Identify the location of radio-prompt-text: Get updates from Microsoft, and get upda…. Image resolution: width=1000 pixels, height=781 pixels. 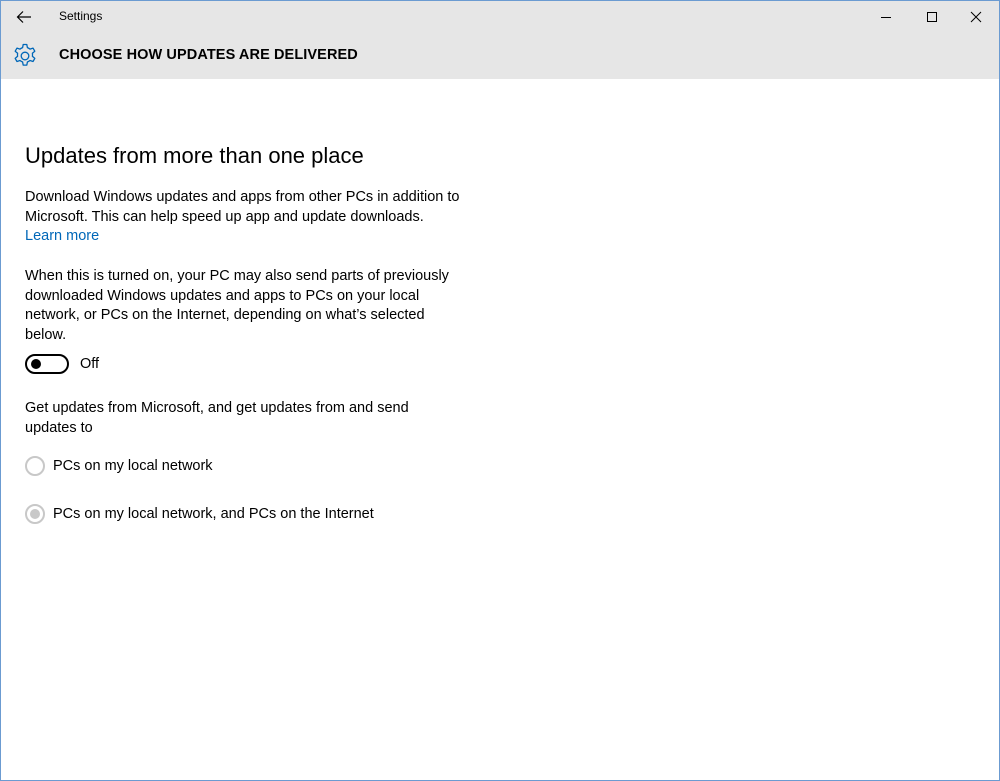
(217, 418).